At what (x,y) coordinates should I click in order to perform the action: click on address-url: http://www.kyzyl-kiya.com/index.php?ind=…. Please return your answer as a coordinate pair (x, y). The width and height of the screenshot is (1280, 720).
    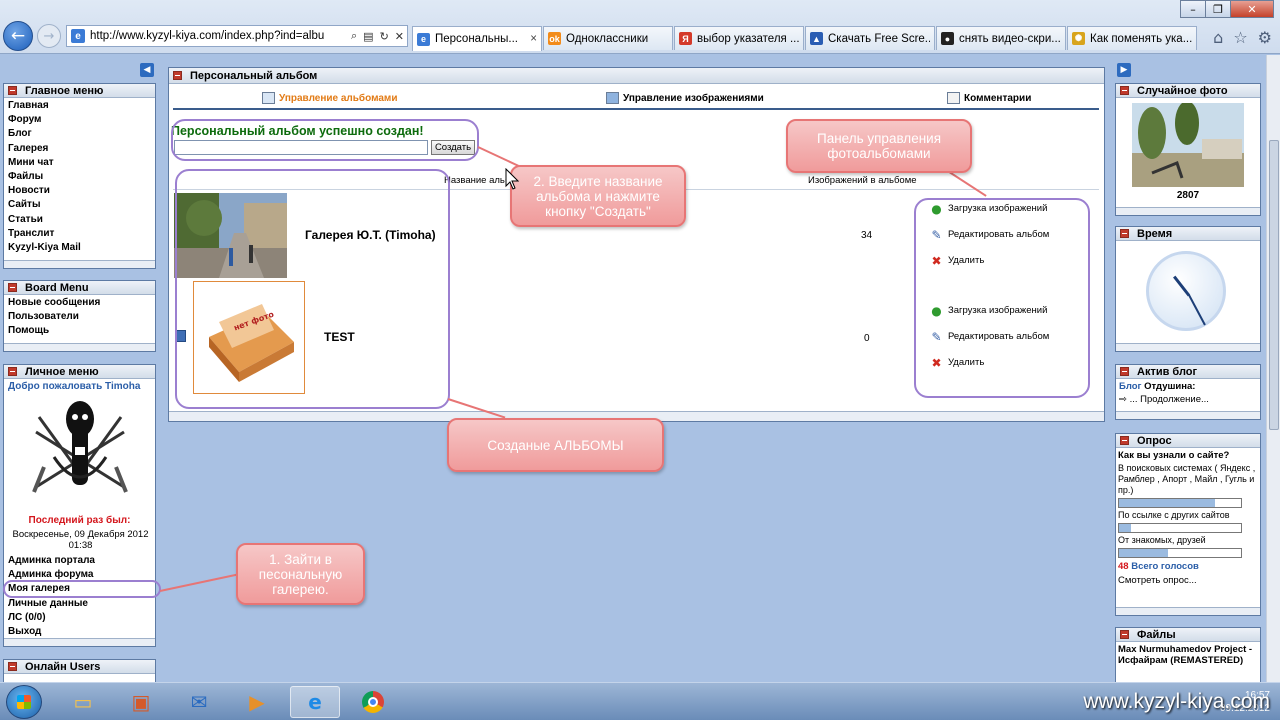
    Looking at the image, I should click on (219, 36).